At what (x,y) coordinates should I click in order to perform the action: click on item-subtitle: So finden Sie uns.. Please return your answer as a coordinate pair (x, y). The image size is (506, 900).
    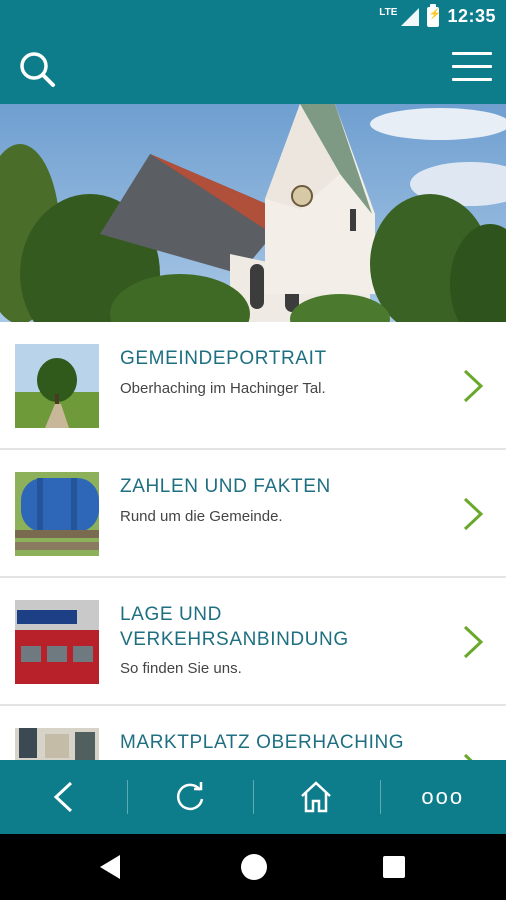
    Looking at the image, I should click on (181, 668).